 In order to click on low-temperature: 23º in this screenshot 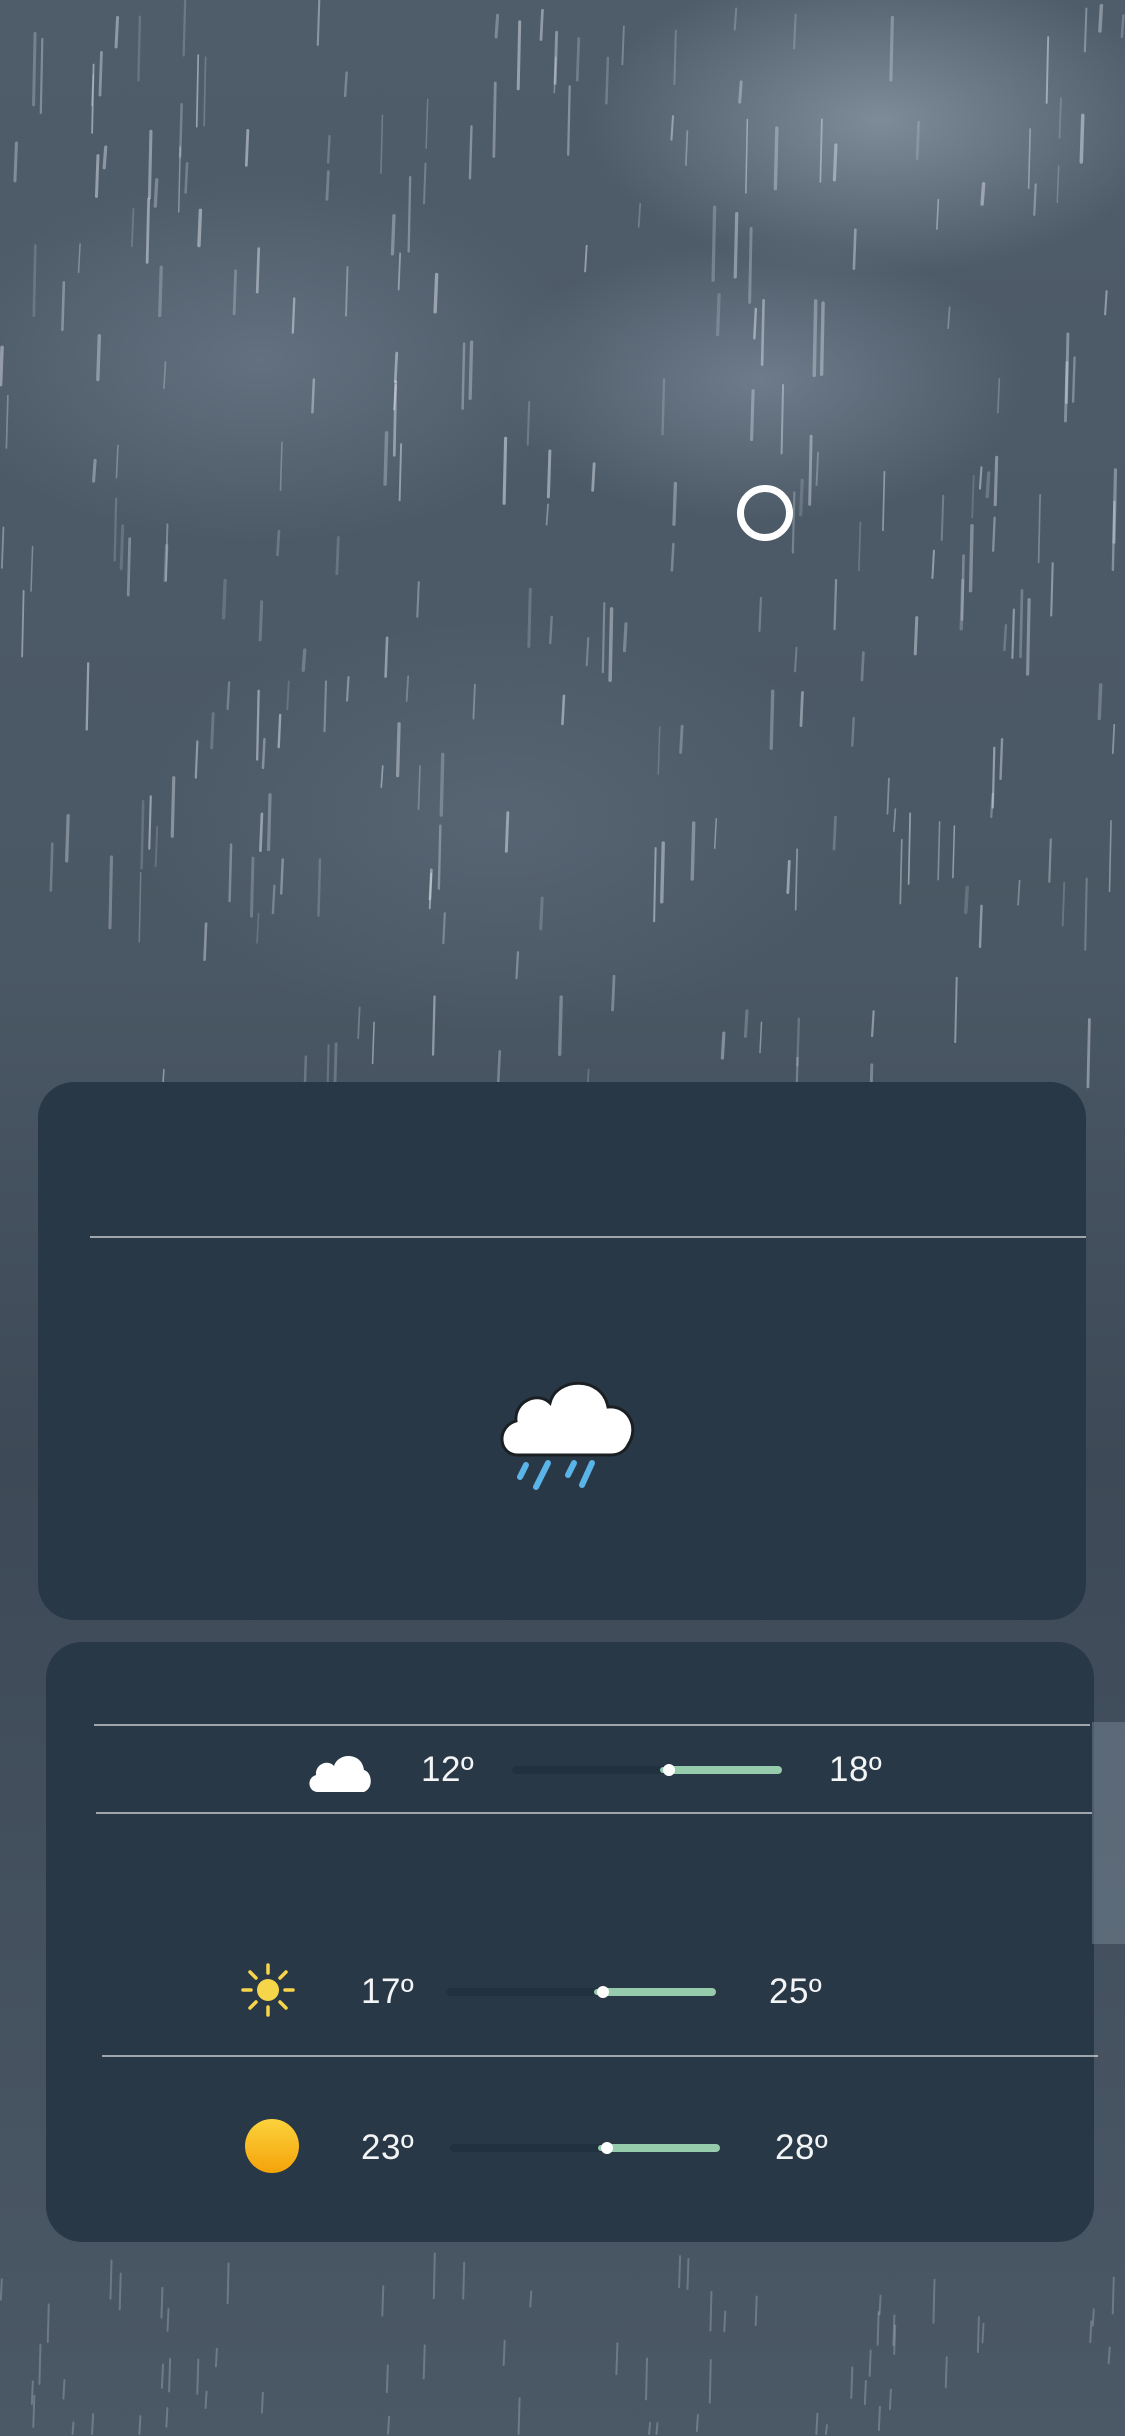, I will do `click(388, 2147)`.